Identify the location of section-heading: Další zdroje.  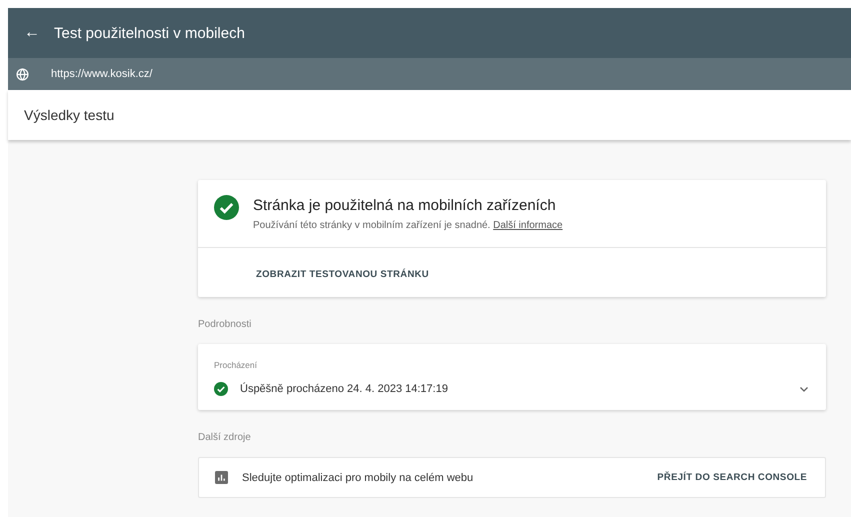
(225, 437).